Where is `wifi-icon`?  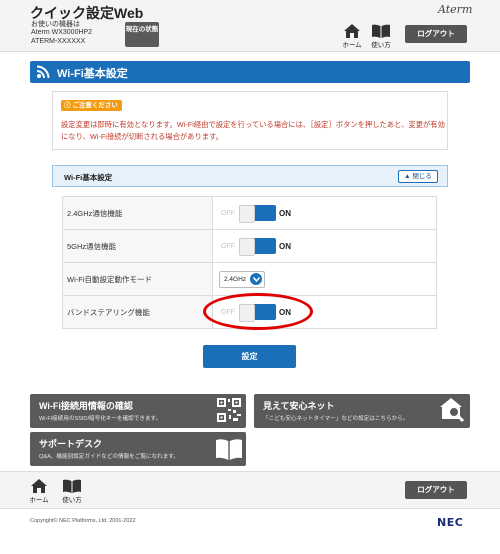
wifi-icon is located at coordinates (43, 72).